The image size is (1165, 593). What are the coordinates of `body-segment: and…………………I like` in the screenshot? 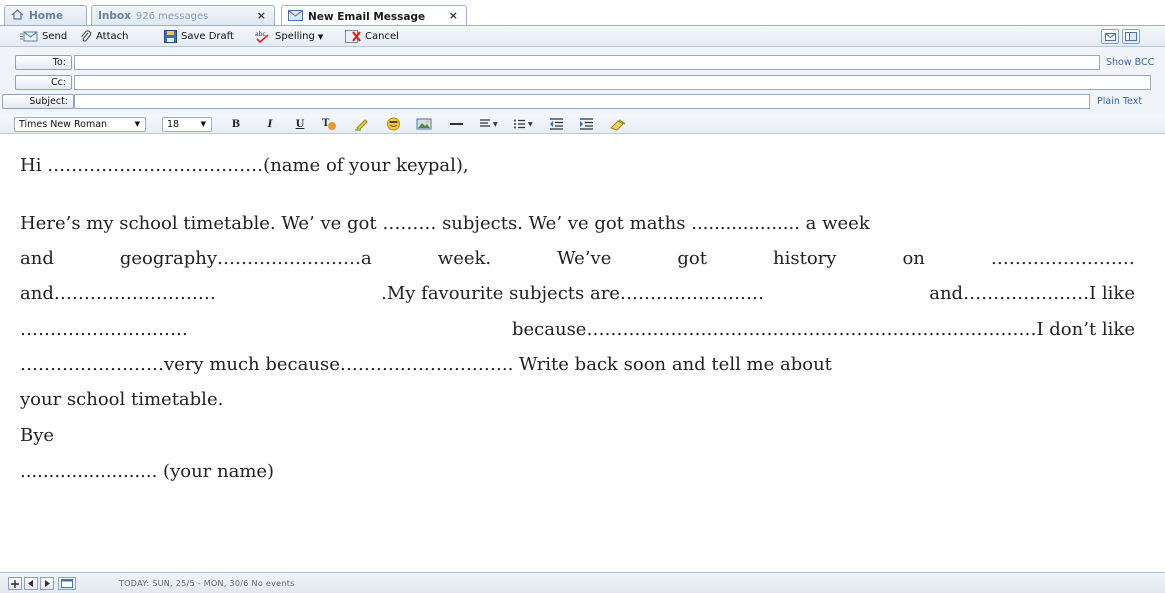 It's located at (1032, 293).